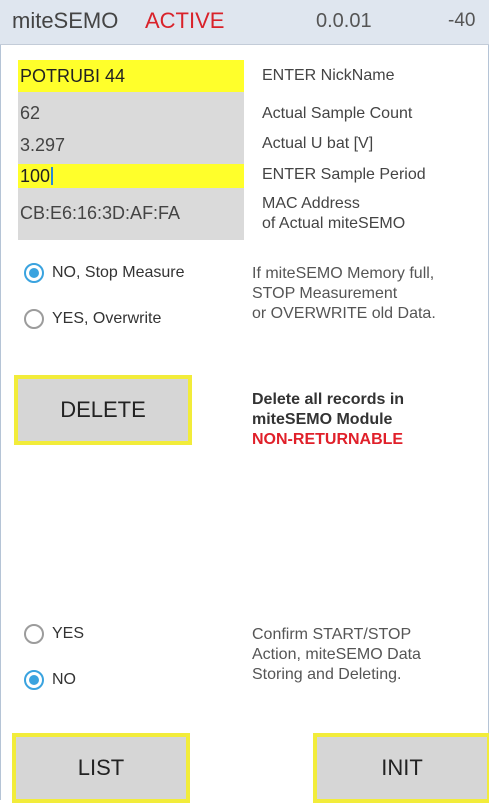 The height and width of the screenshot is (803, 489). Describe the element at coordinates (344, 21) in the screenshot. I see `version-label: 0.0.01` at that location.